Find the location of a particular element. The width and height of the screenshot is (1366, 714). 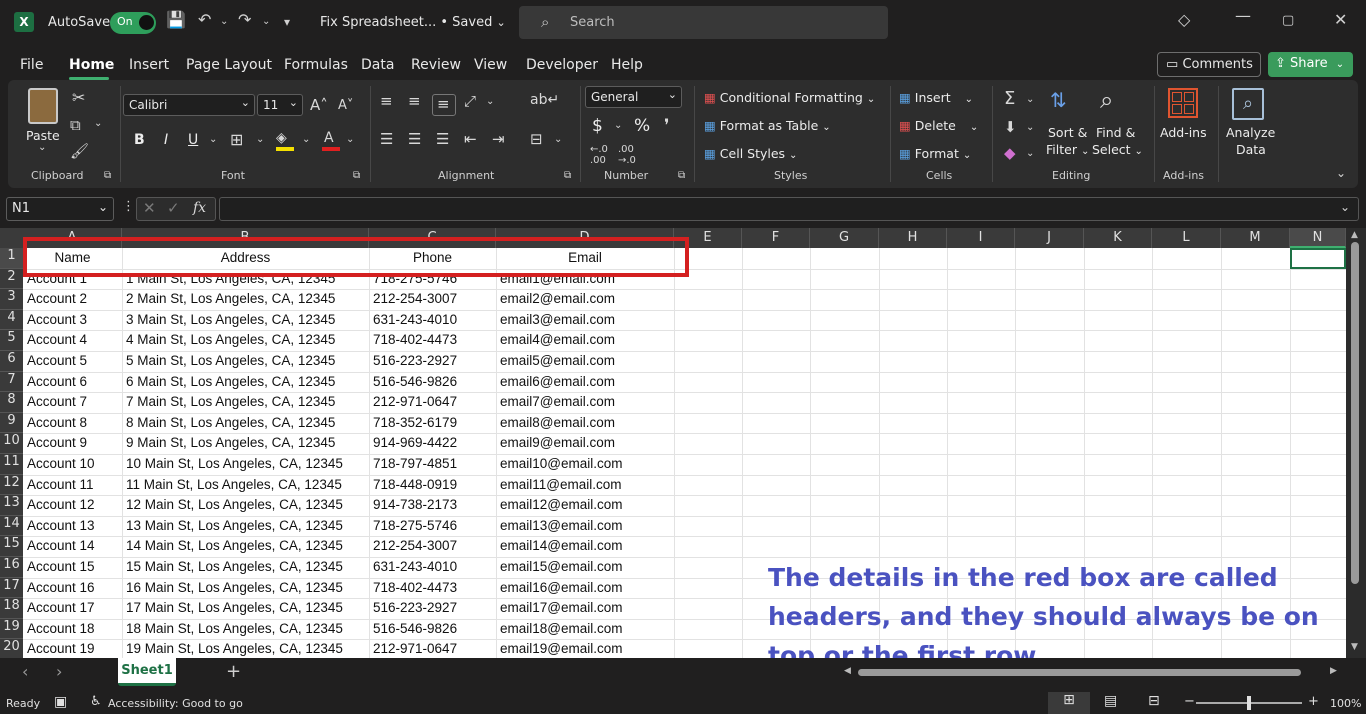

sheet-tab-sheet1: Sheet1 is located at coordinates (147, 672).